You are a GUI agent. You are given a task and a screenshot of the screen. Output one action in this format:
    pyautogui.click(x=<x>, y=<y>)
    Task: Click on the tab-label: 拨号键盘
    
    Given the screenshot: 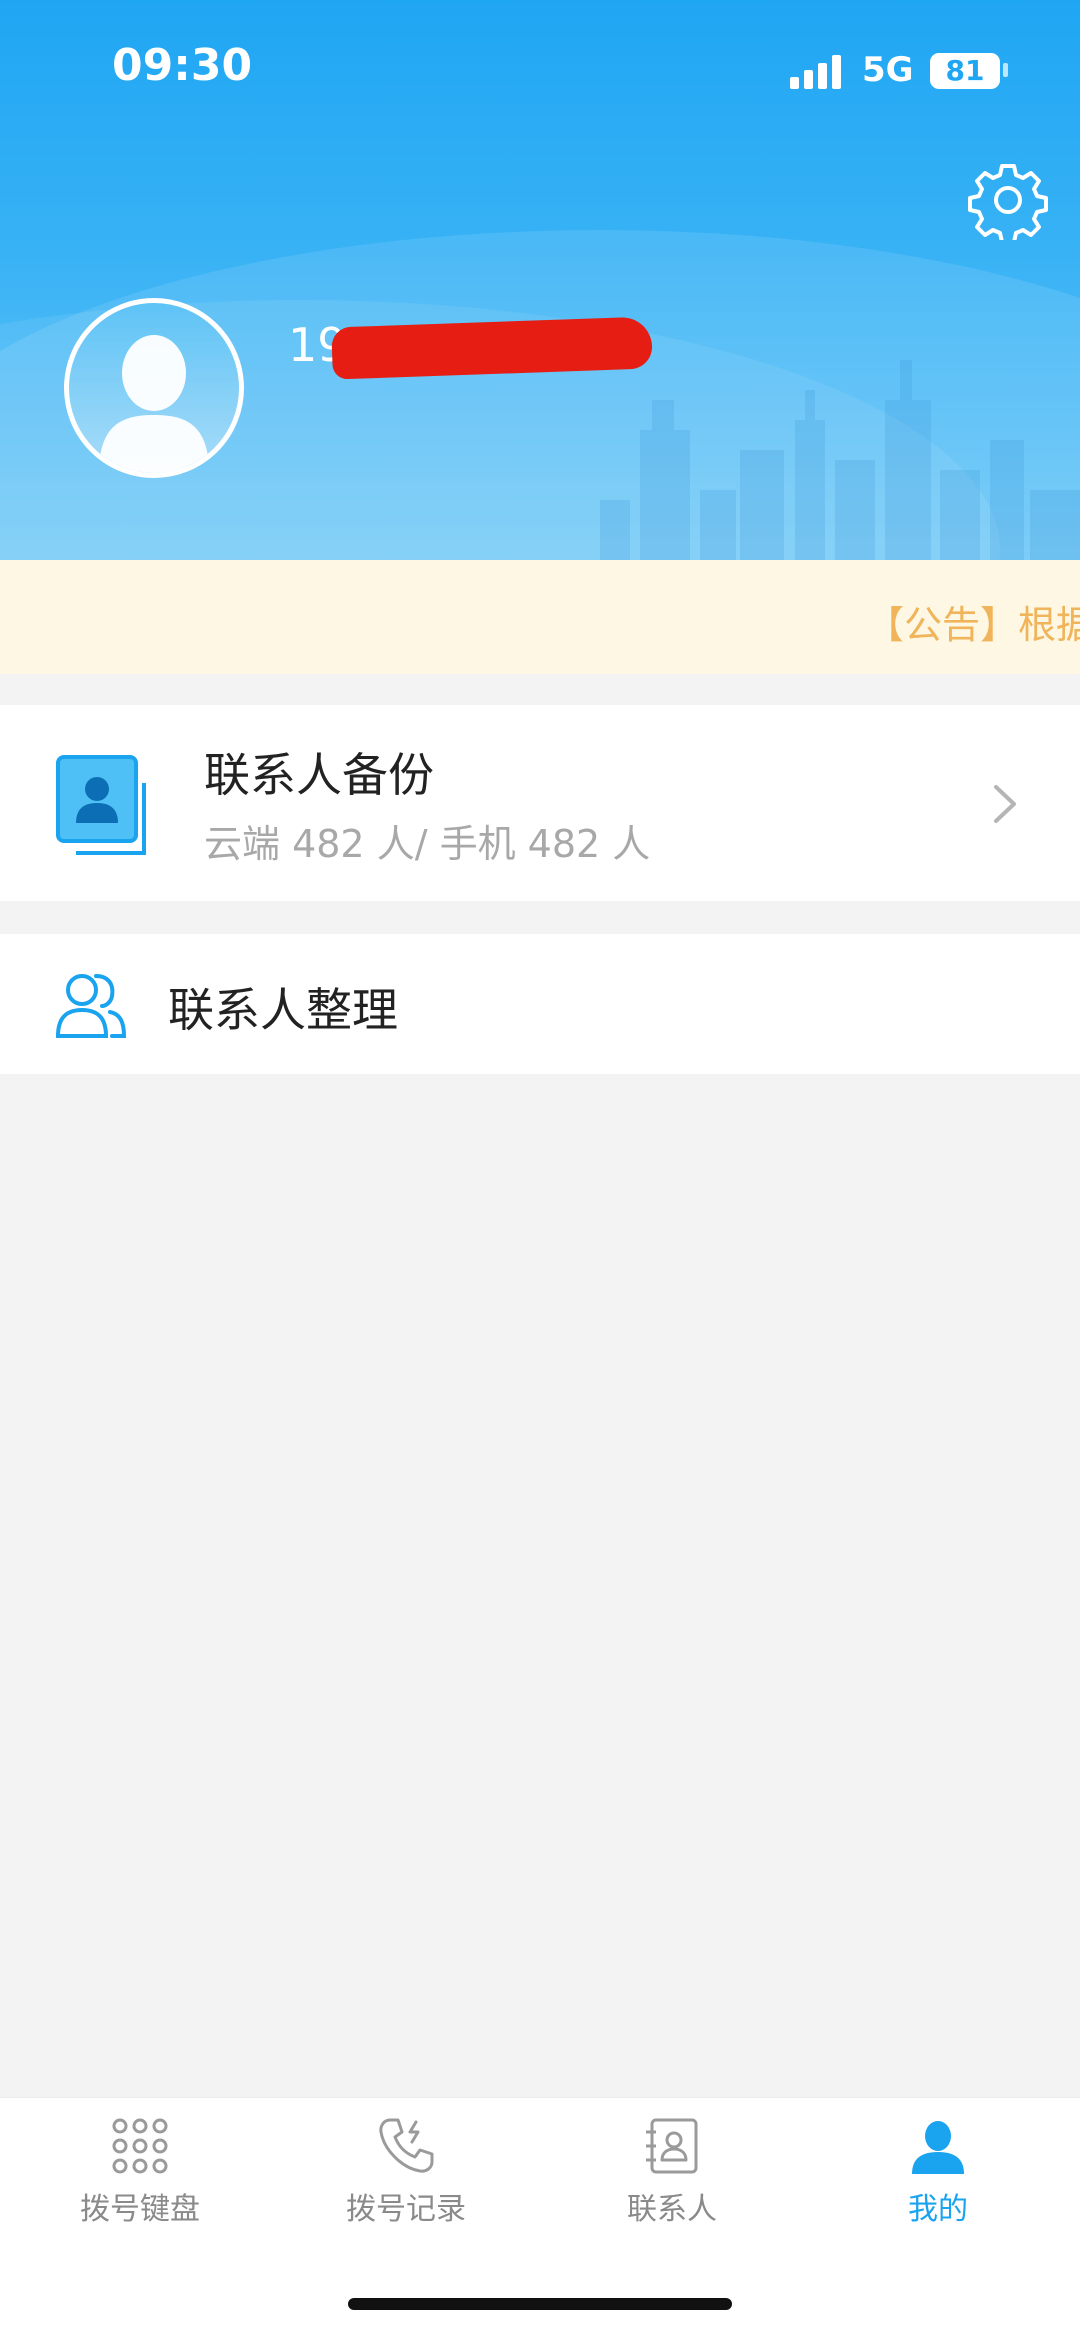 What is the action you would take?
    pyautogui.click(x=140, y=2209)
    